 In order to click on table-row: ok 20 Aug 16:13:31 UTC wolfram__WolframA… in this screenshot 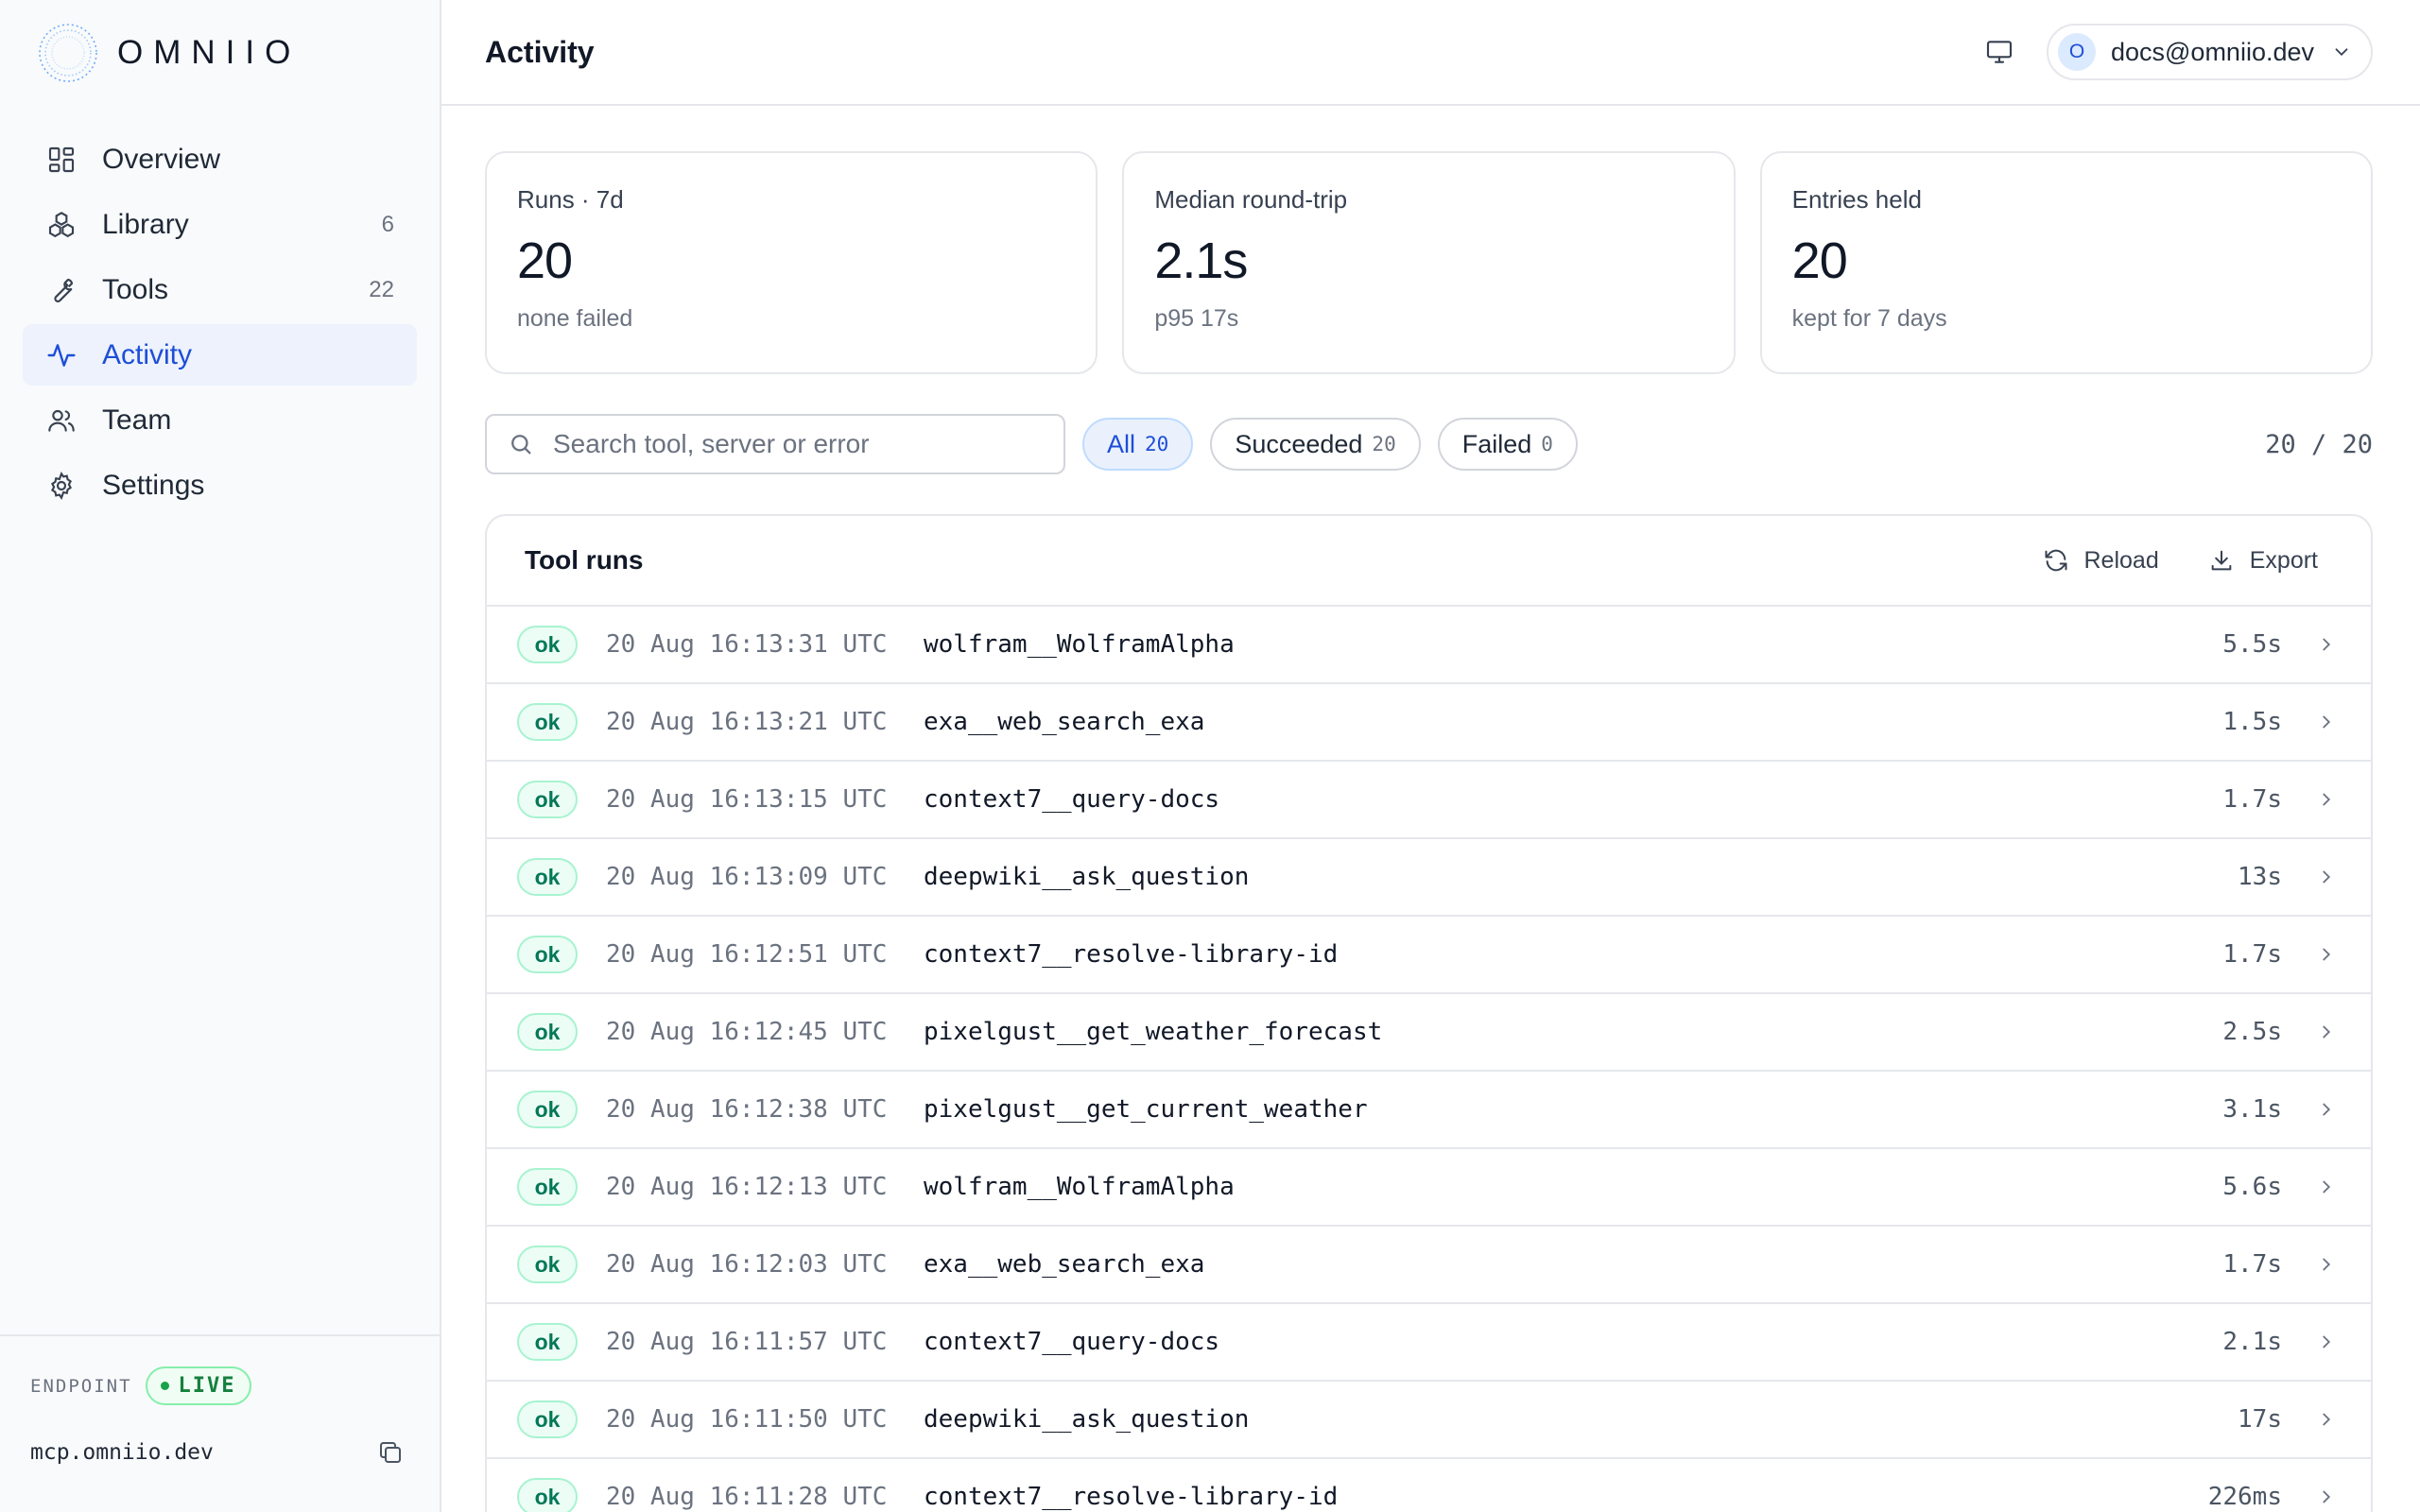, I will do `click(1429, 645)`.